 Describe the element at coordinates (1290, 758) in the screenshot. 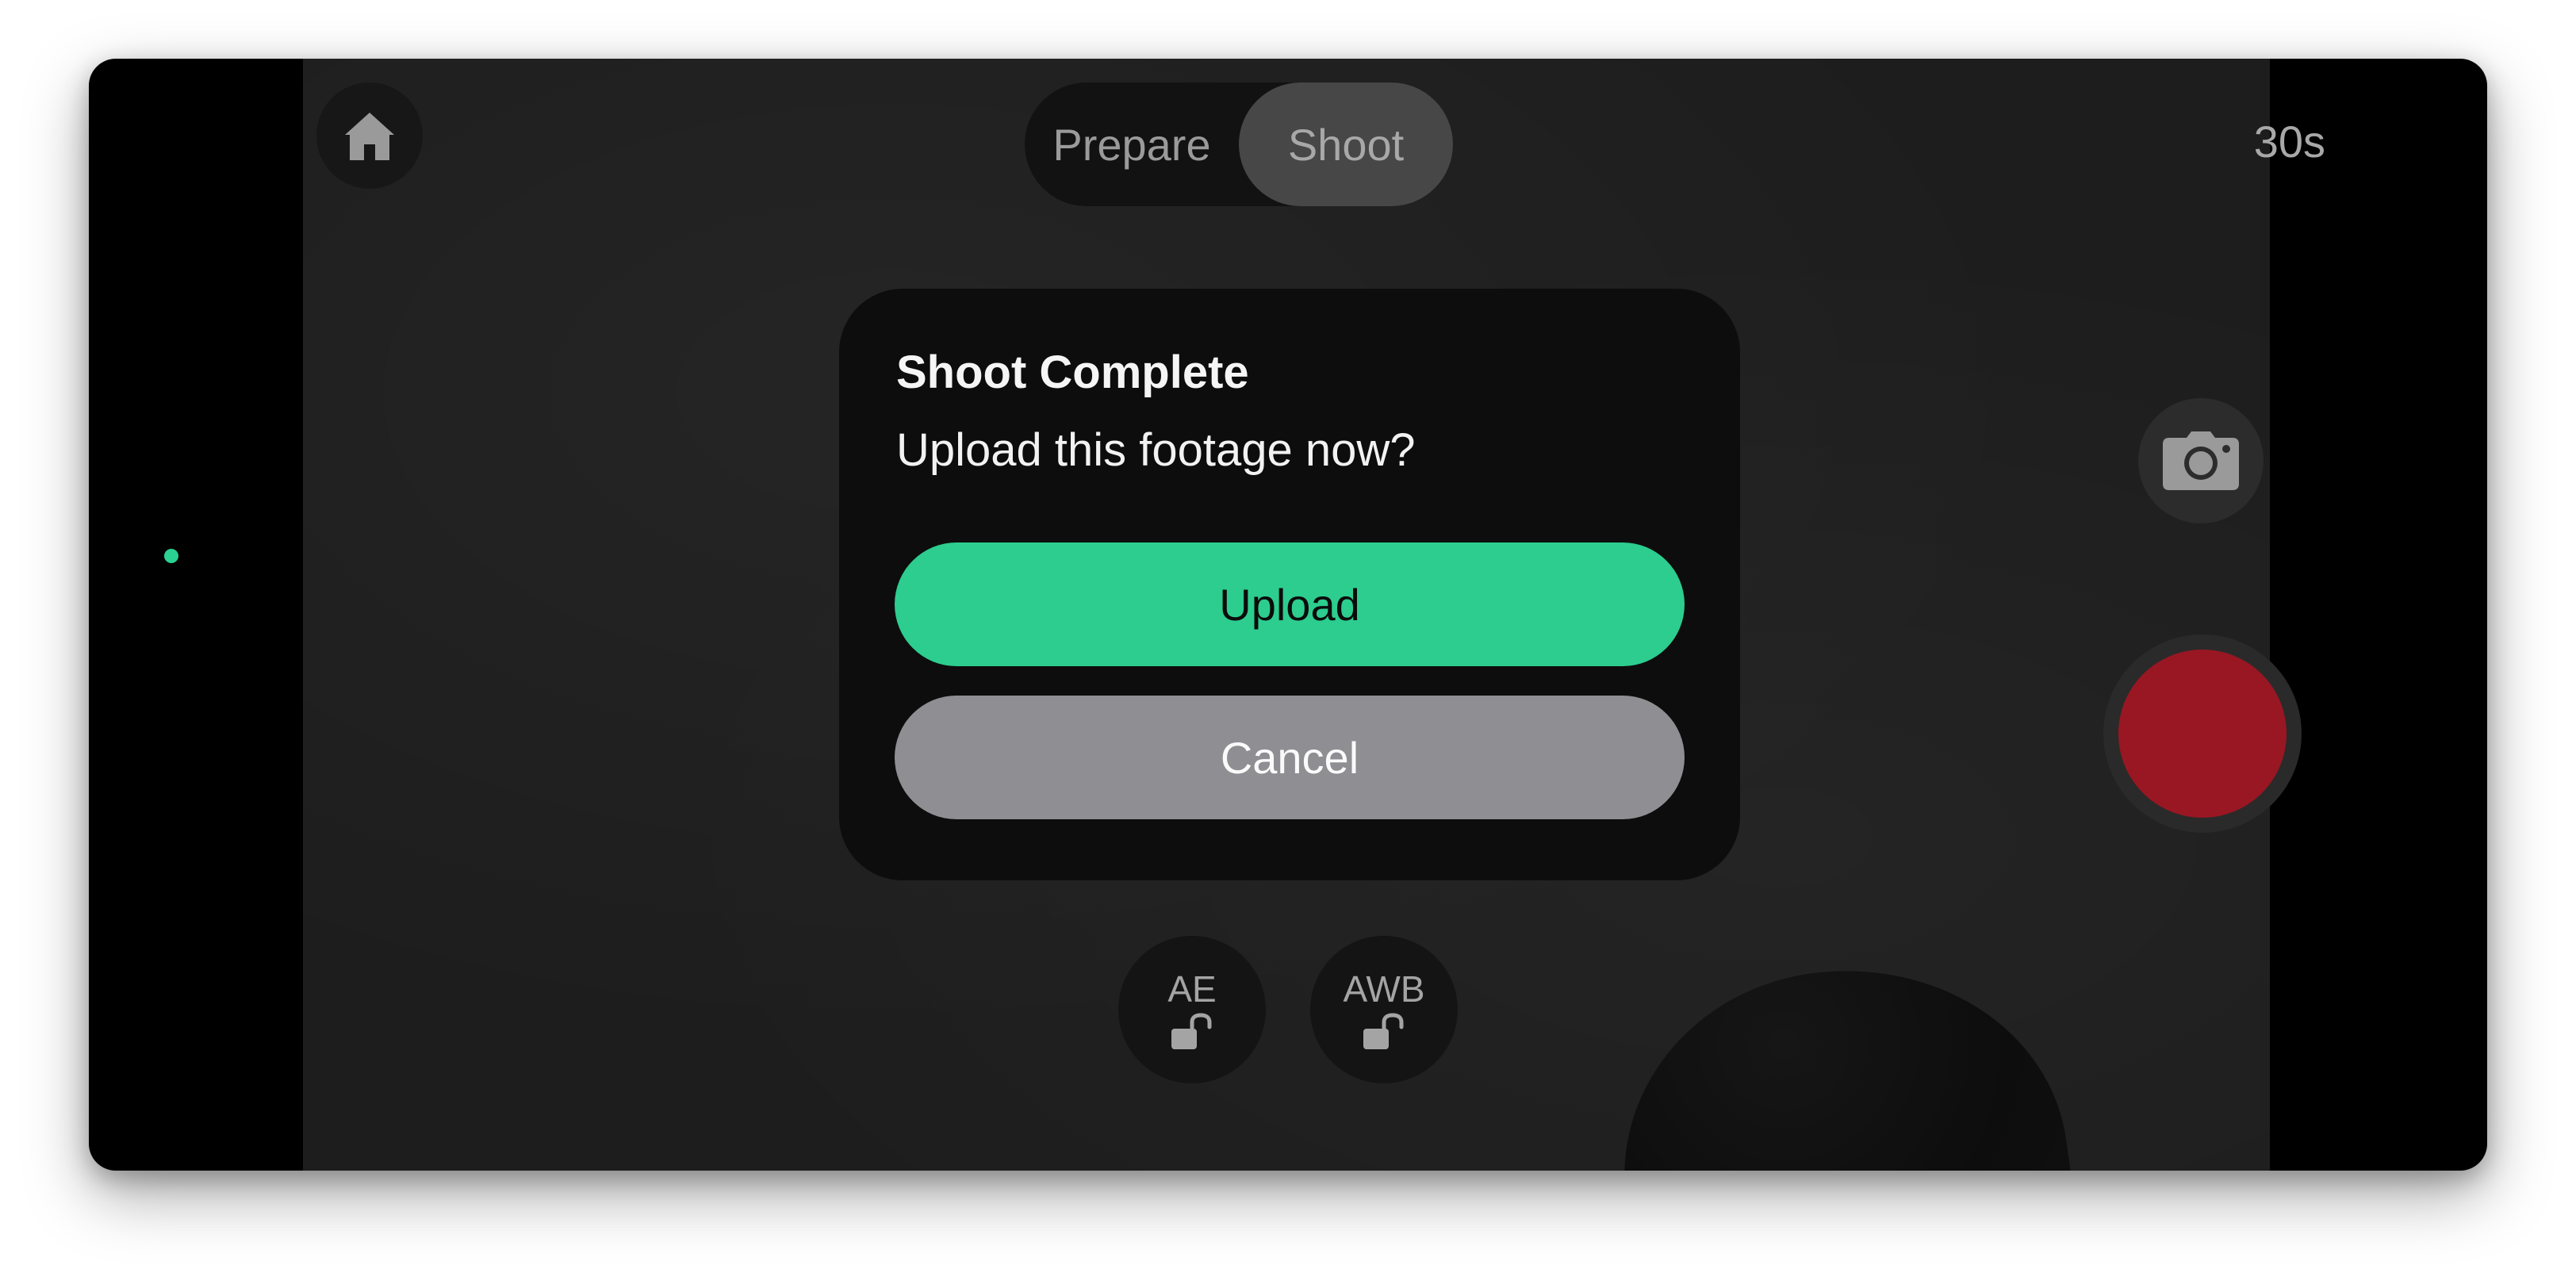

I see `cancel-button: Cancel` at that location.